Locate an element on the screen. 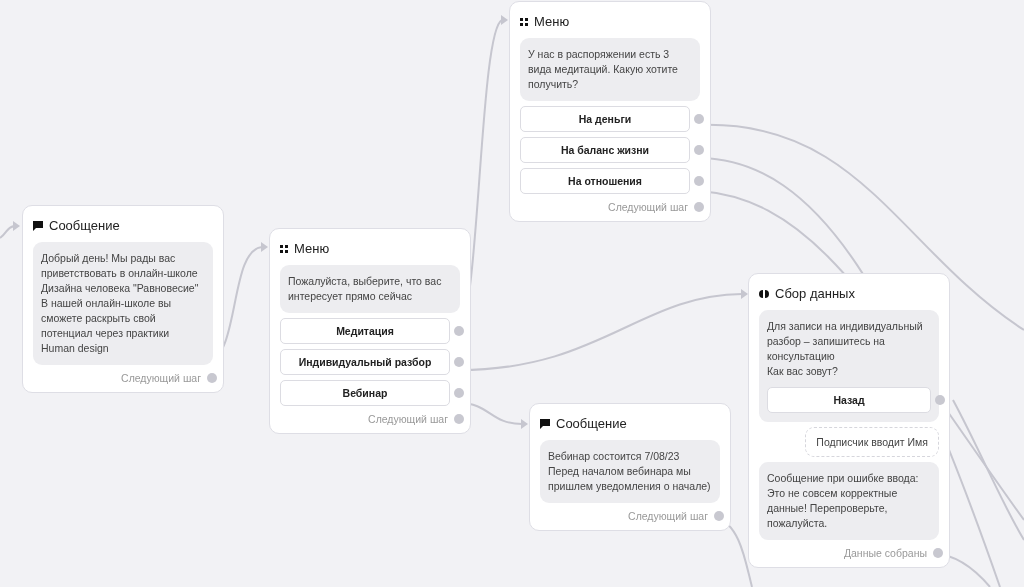  back-button: Назад is located at coordinates (849, 400).